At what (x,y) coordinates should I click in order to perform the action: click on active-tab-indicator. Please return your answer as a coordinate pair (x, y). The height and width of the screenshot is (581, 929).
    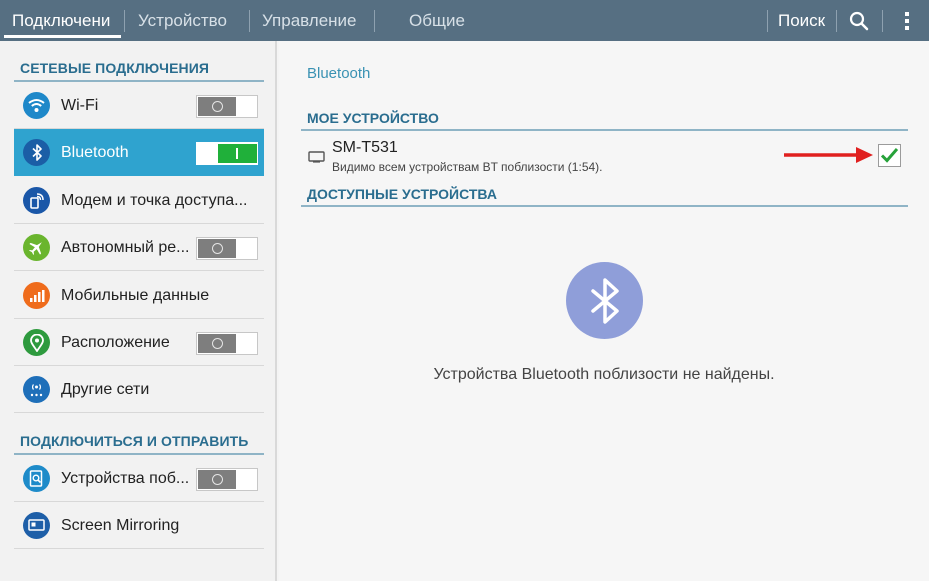
    Looking at the image, I should click on (62, 36).